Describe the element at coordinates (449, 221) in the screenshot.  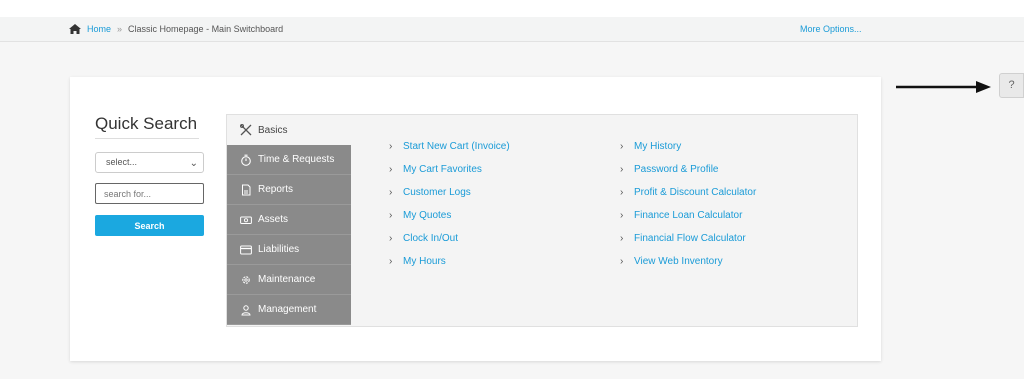
I see `link-my-quotes: › My Quotes` at that location.